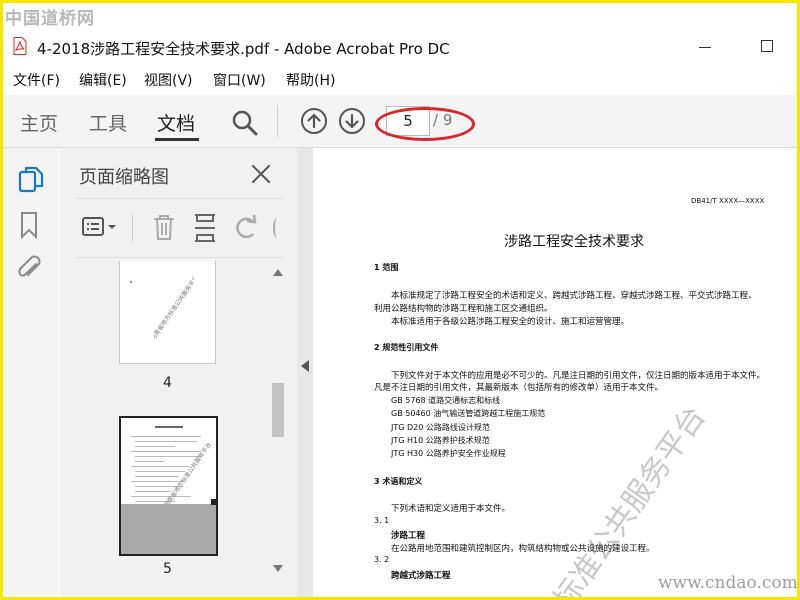 Image resolution: width=800 pixels, height=600 pixels. I want to click on thumbnail-label: 5, so click(167, 569).